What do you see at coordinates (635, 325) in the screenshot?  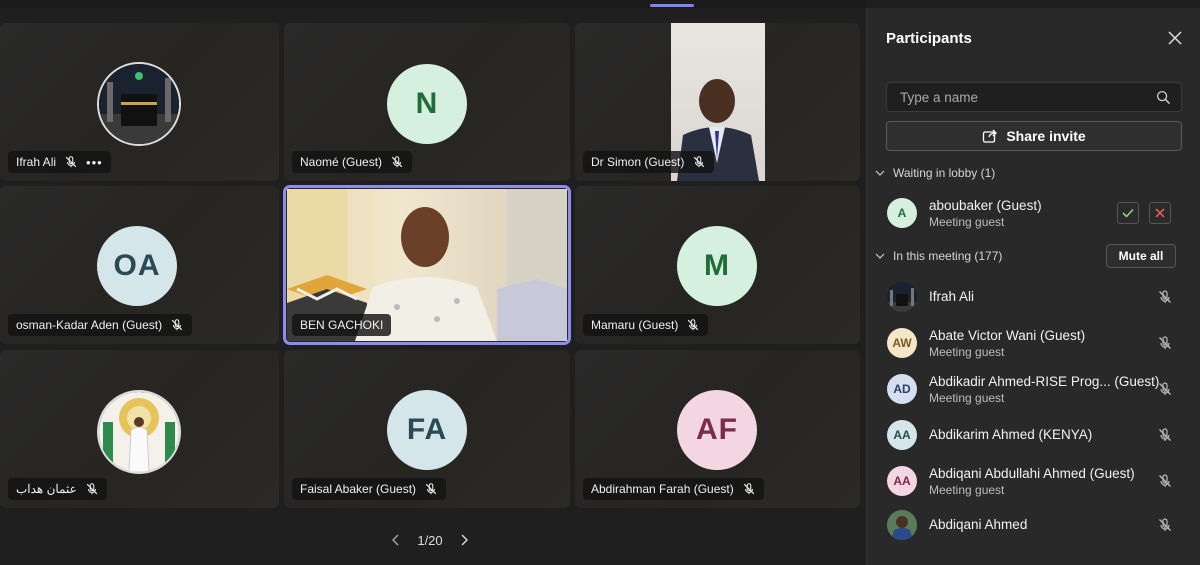 I see `participant-name: Mamaru (Guest)` at bounding box center [635, 325].